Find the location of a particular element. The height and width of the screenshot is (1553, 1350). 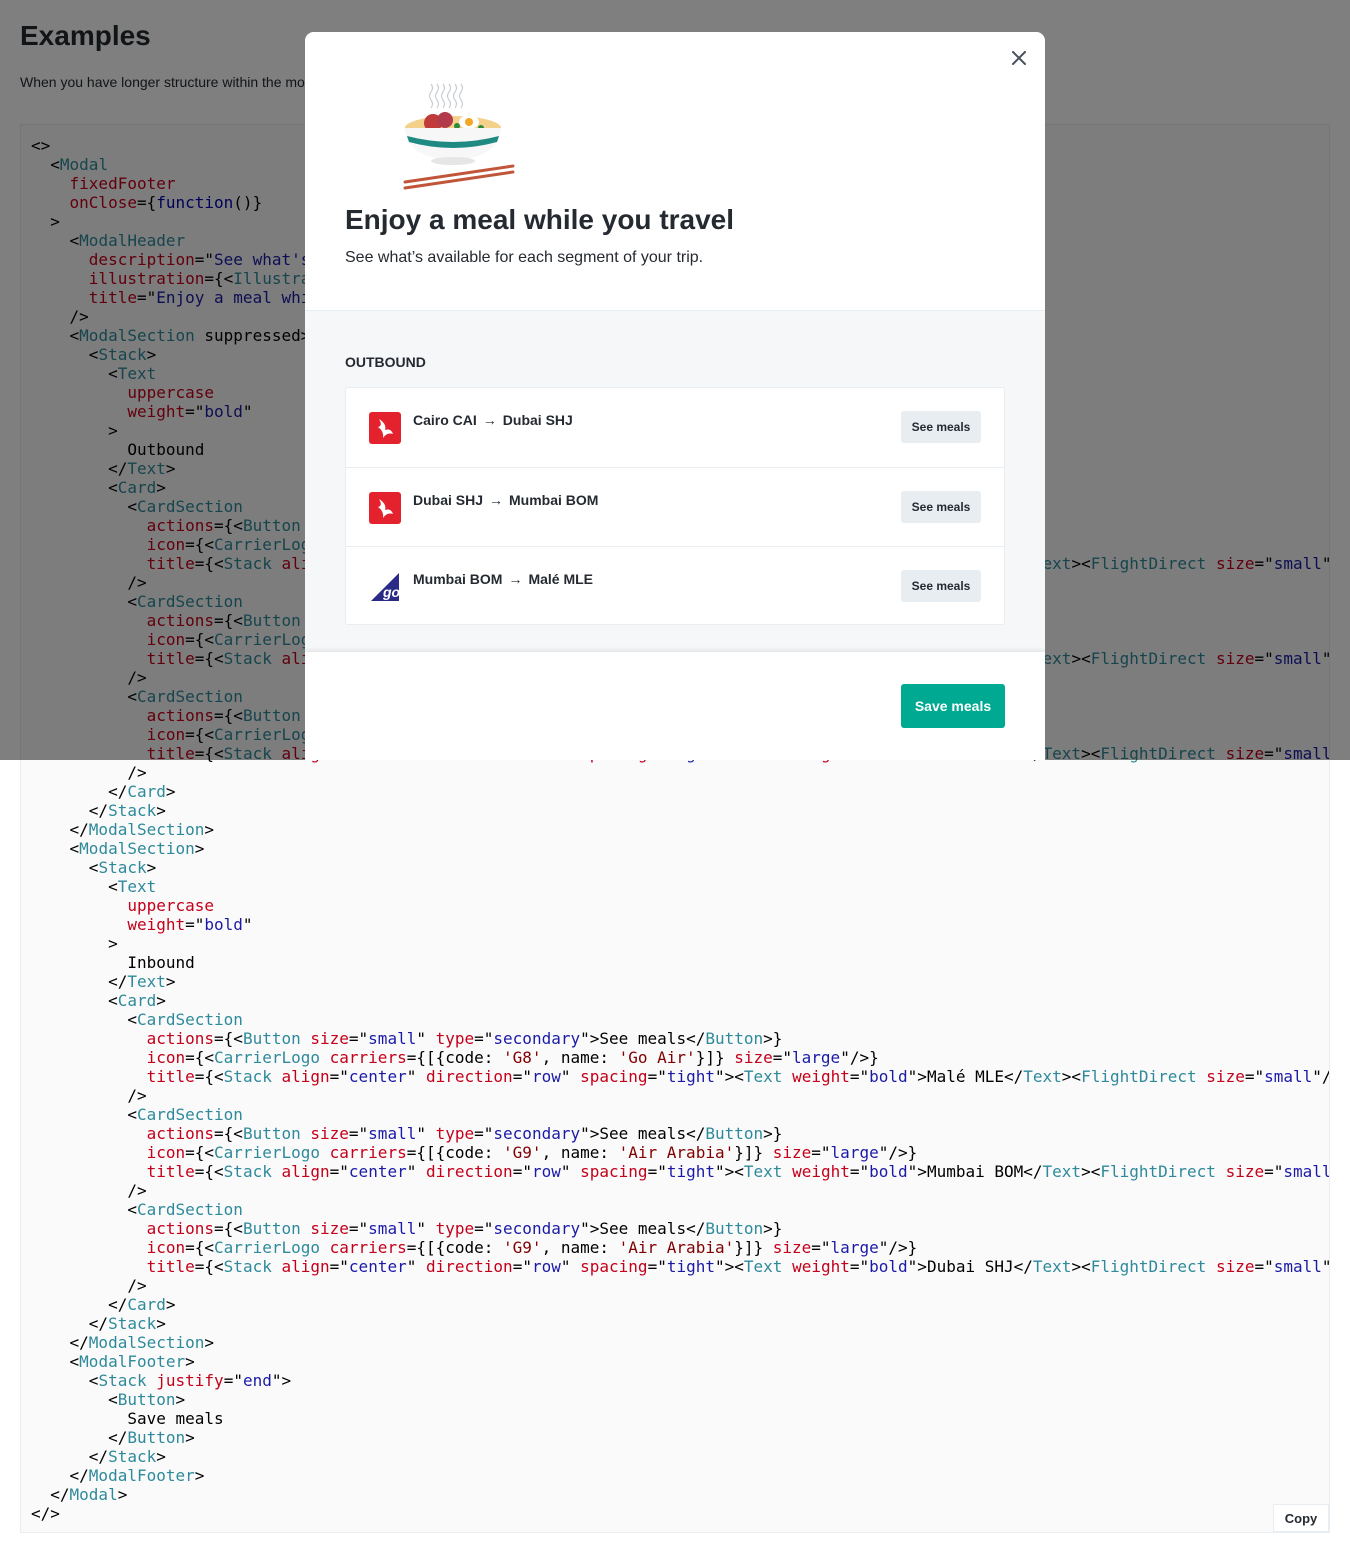

close-icon is located at coordinates (1019, 58).